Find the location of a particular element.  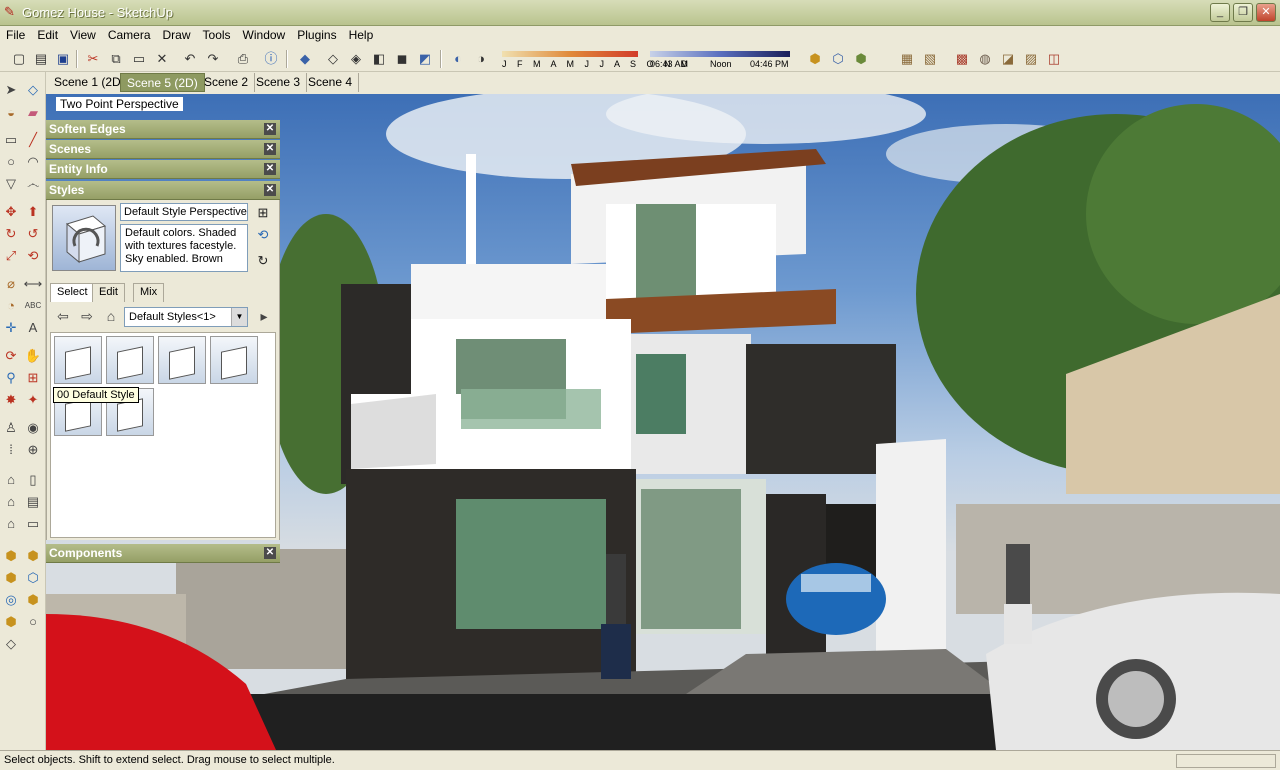

shadow-settings-icon: ◐ is located at coordinates (458, 59).